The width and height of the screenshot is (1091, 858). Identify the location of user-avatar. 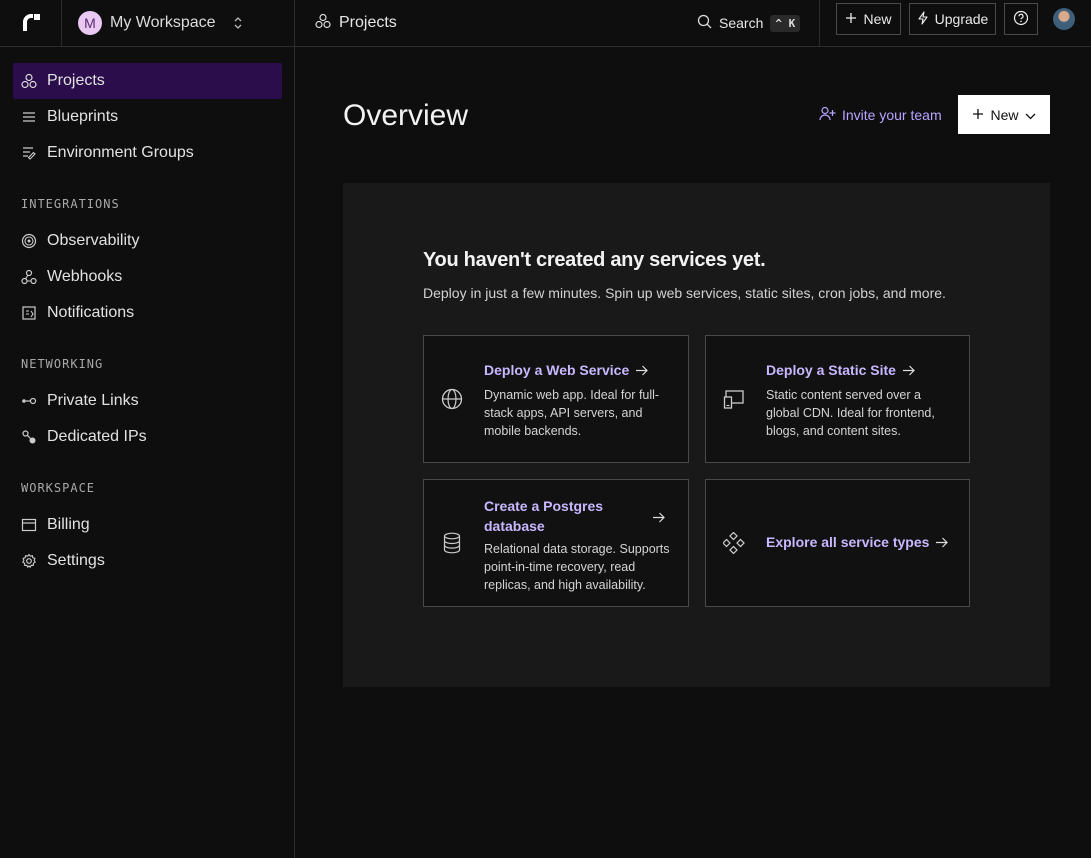
(1064, 19).